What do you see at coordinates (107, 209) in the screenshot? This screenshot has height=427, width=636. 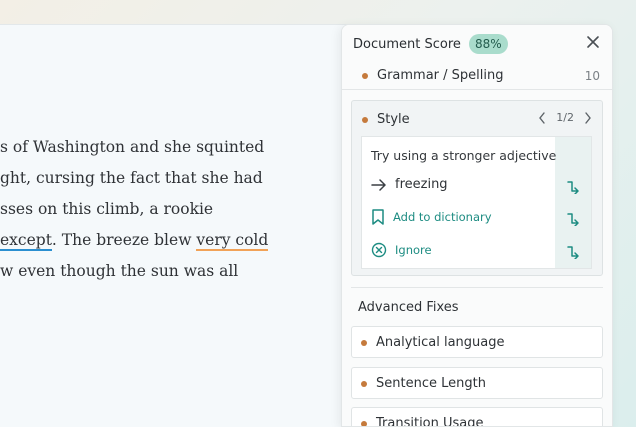 I see `document-line: sses on this climb, a rookie` at bounding box center [107, 209].